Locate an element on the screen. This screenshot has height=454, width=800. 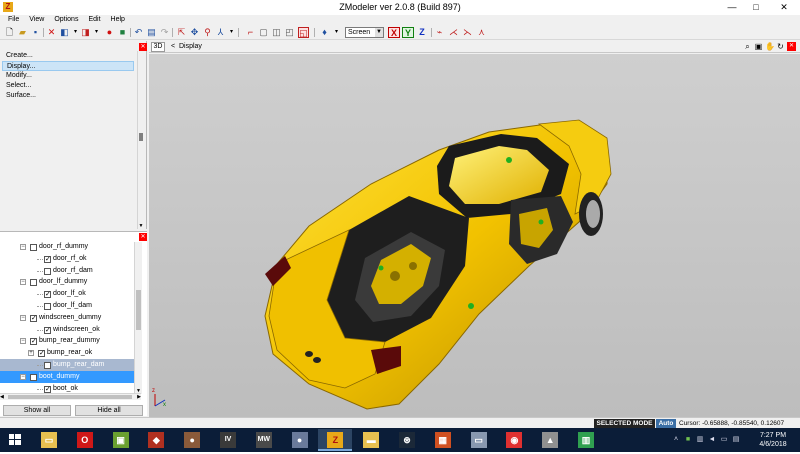
tree-horizontal-scrollbar: ◀ ▶ is located at coordinates (70, 396).